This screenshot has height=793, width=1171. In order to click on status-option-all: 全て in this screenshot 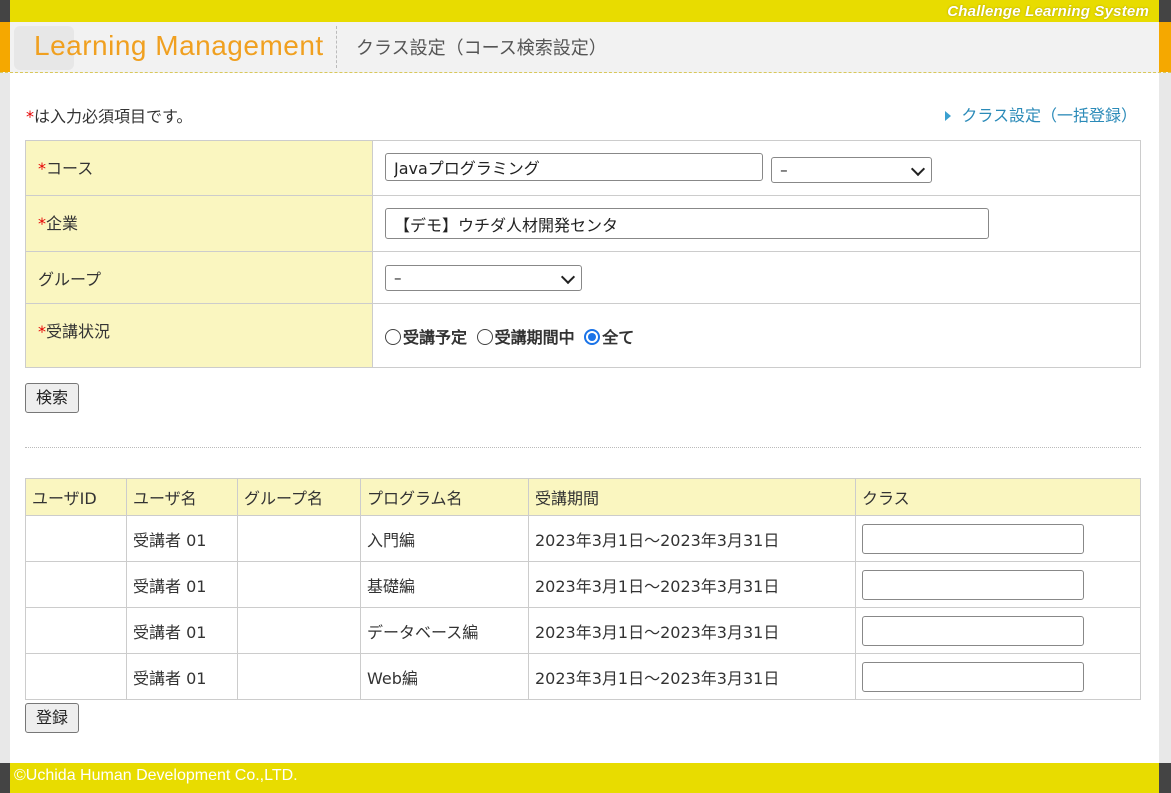, I will do `click(609, 337)`.